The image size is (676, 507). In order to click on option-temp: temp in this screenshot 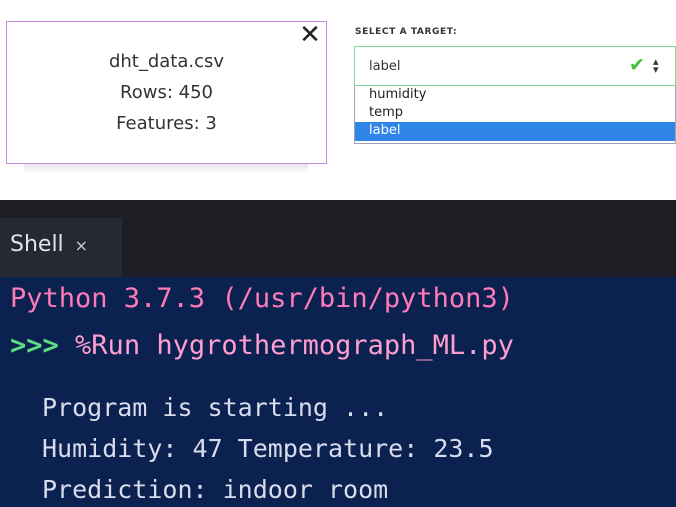, I will do `click(515, 113)`.